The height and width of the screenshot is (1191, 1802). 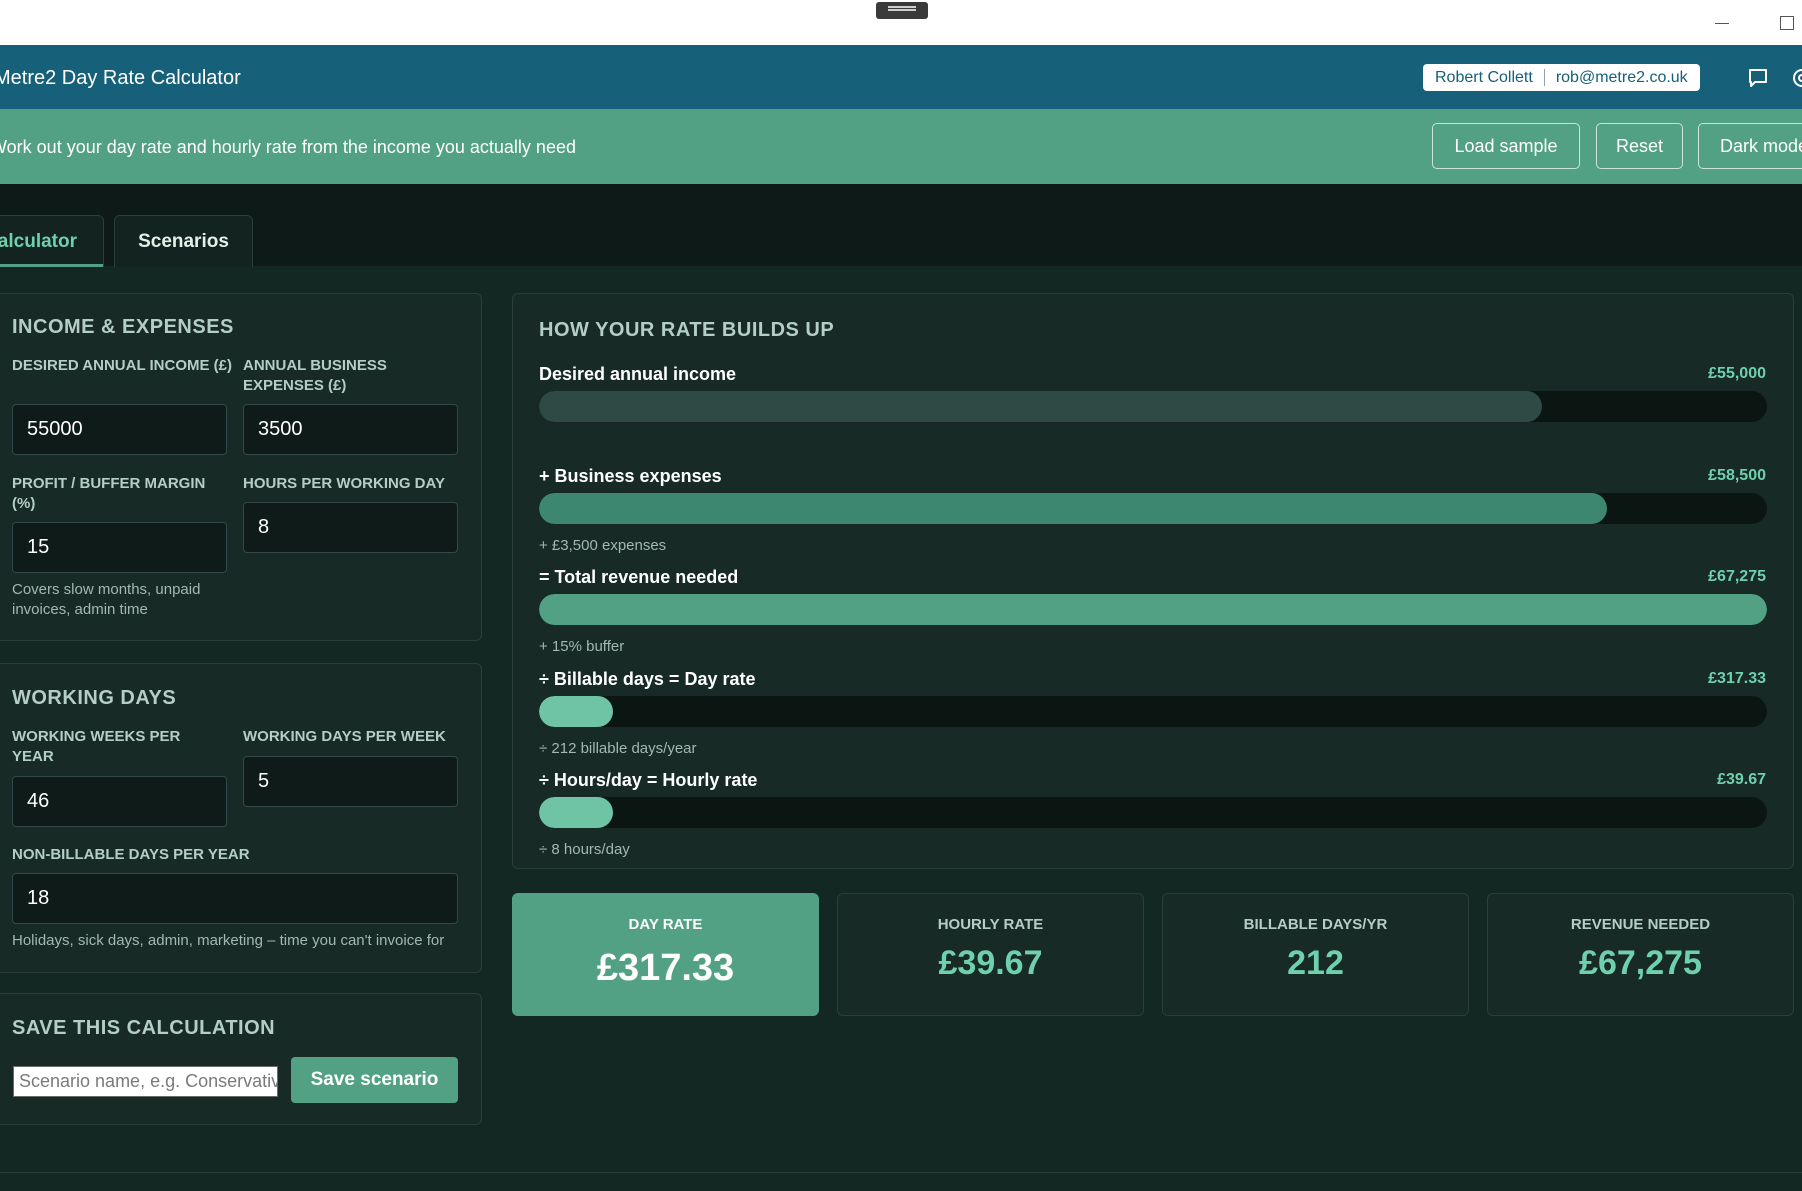 What do you see at coordinates (350, 781) in the screenshot?
I see `working-days-per-week-input: 5` at bounding box center [350, 781].